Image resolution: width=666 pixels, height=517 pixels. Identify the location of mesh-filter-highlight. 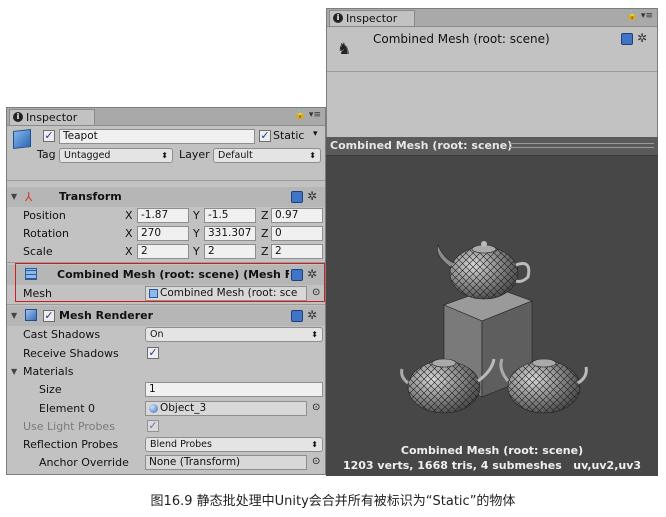
(170, 282).